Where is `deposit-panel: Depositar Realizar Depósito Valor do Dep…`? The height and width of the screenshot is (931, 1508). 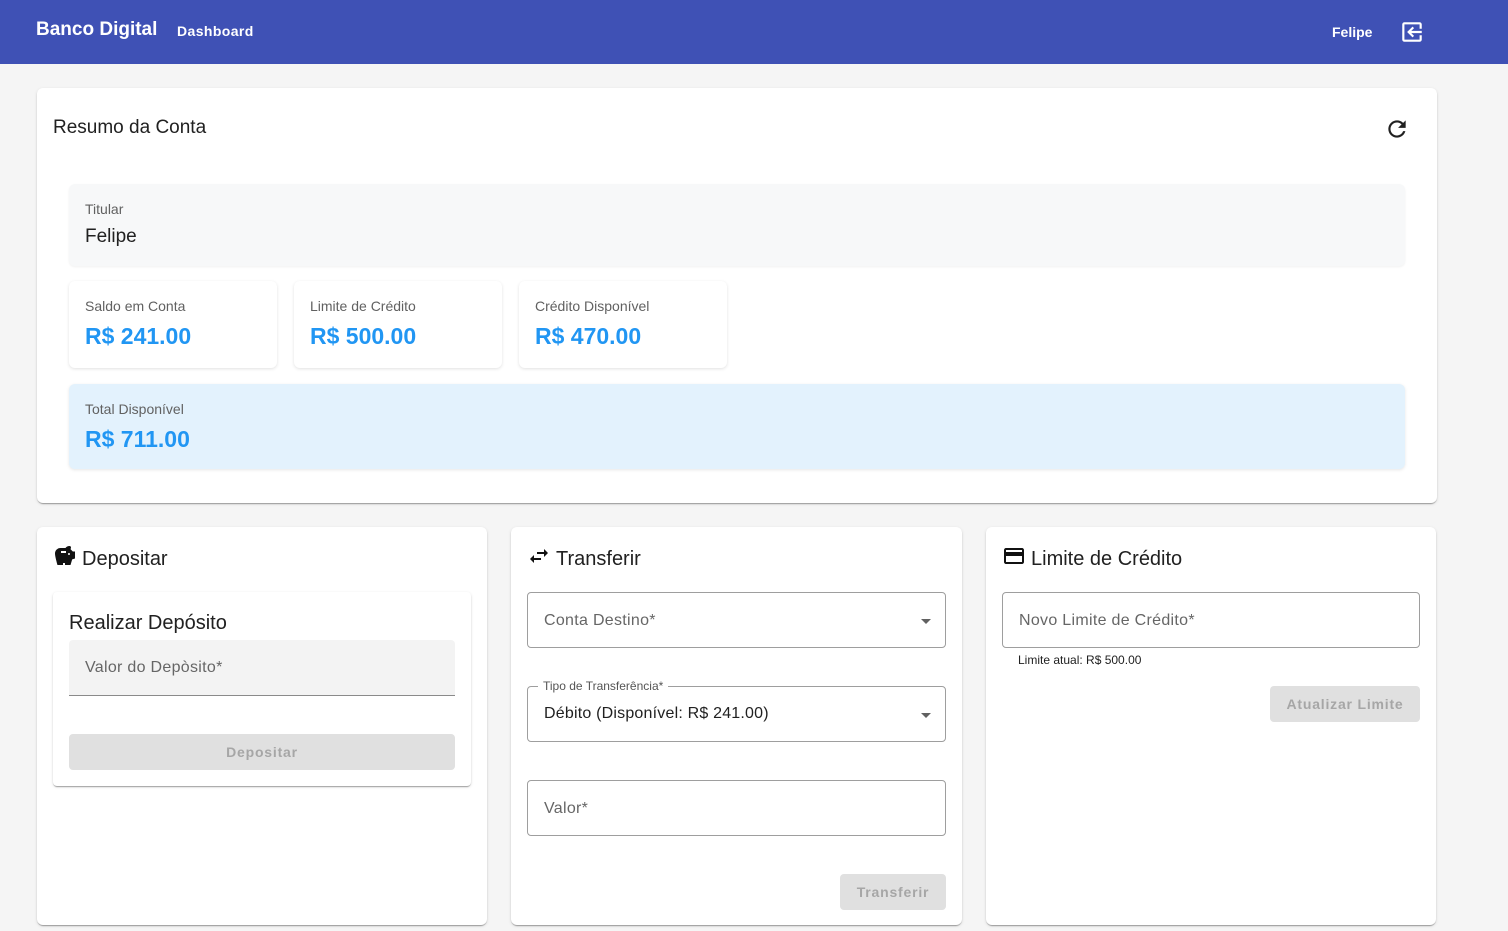 deposit-panel: Depositar Realizar Depósito Valor do Dep… is located at coordinates (262, 726).